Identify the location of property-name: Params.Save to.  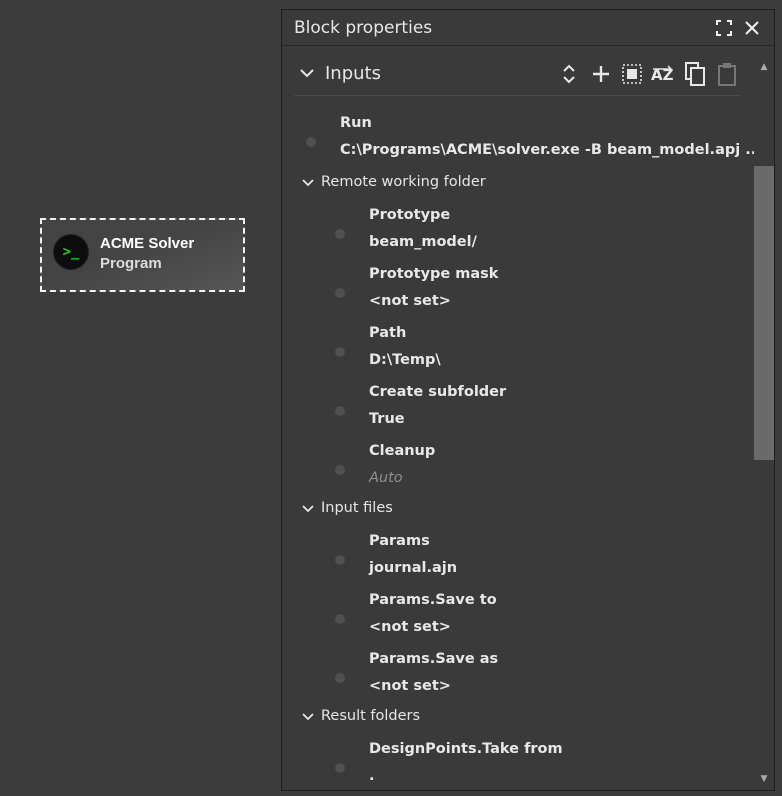
(433, 600).